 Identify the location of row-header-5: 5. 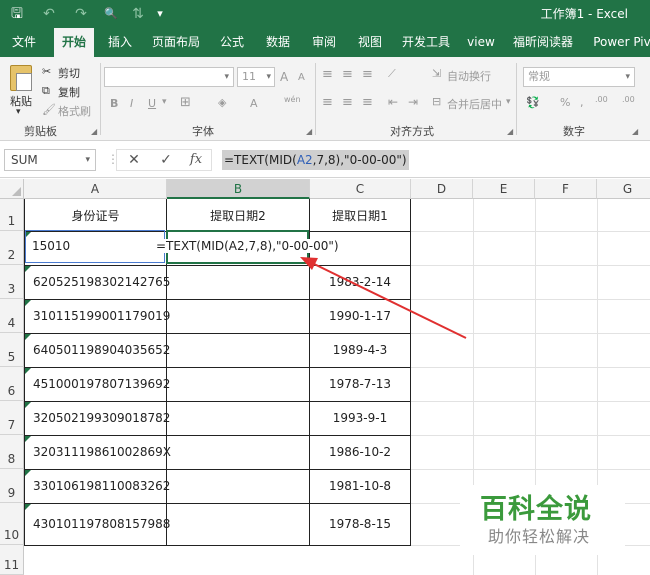
(12, 350).